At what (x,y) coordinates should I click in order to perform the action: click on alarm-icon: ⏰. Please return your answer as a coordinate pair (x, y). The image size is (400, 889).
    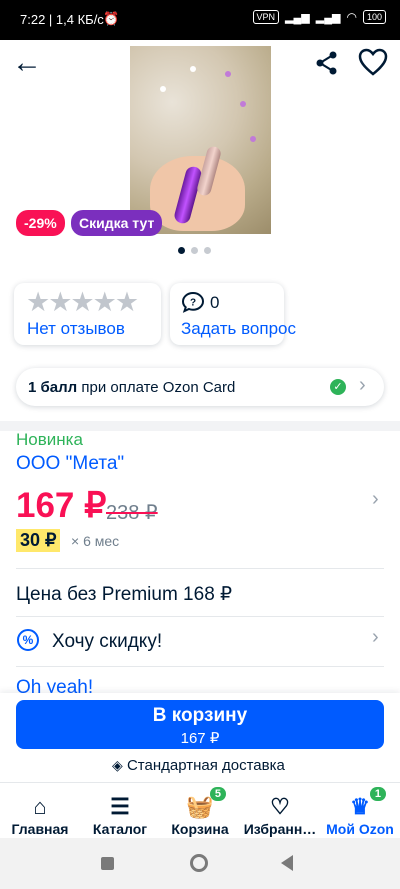
    Looking at the image, I should click on (111, 18).